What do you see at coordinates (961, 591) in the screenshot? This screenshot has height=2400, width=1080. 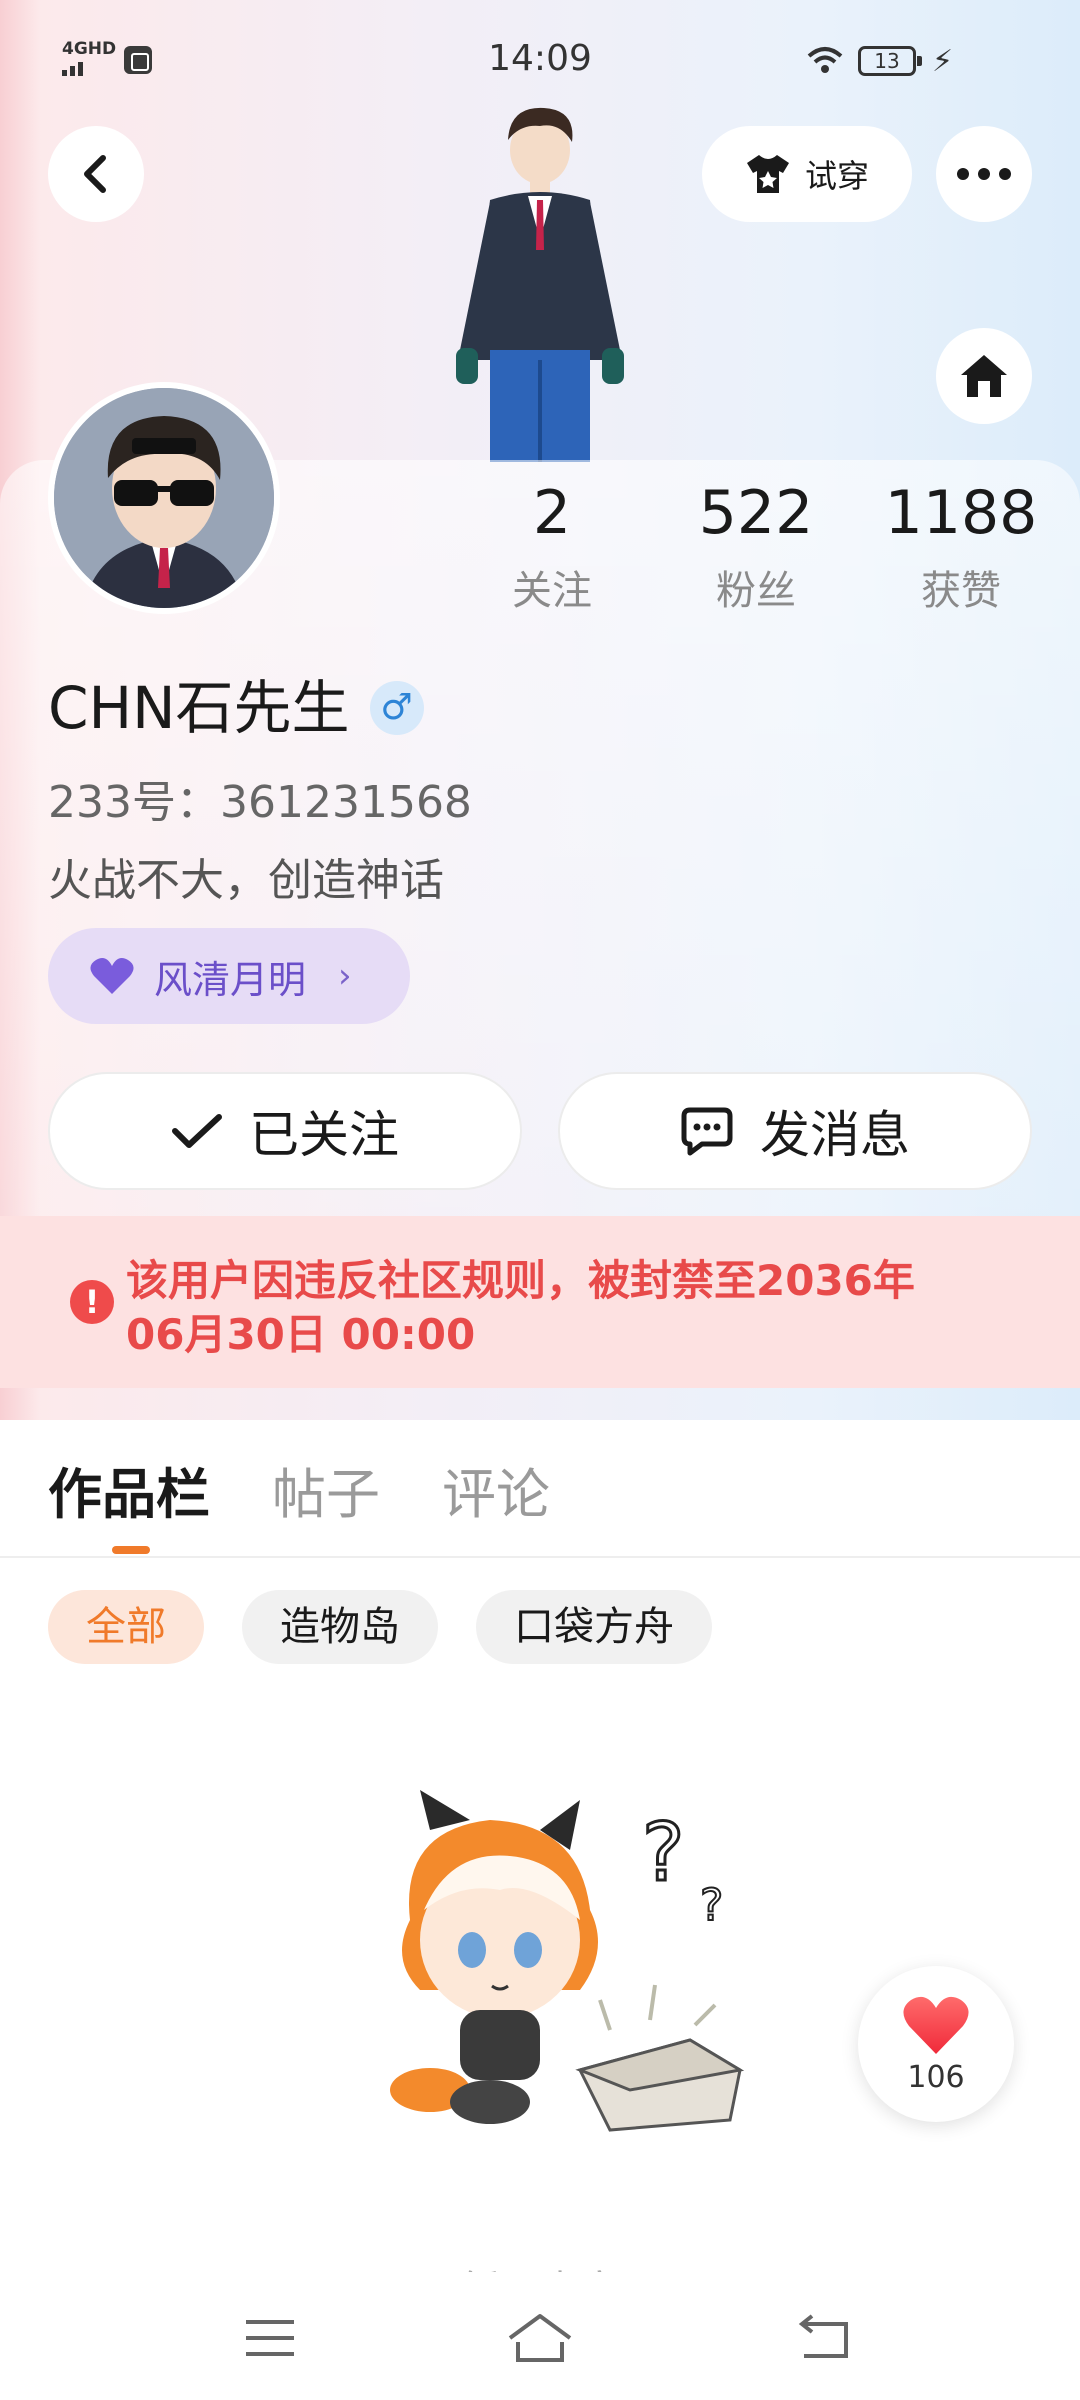 I see `likes-label: 获赞` at bounding box center [961, 591].